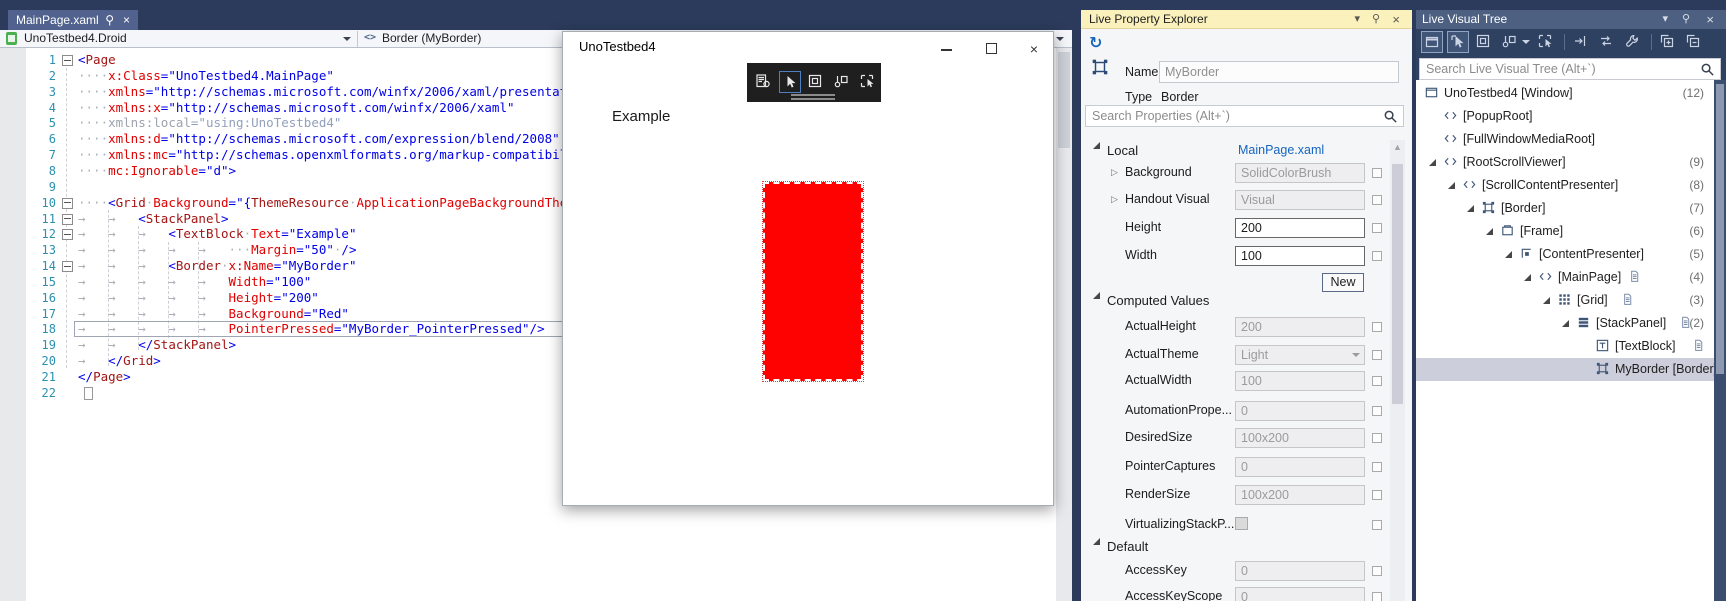 The width and height of the screenshot is (1726, 601). I want to click on myborder-red-rectangle, so click(813, 281).